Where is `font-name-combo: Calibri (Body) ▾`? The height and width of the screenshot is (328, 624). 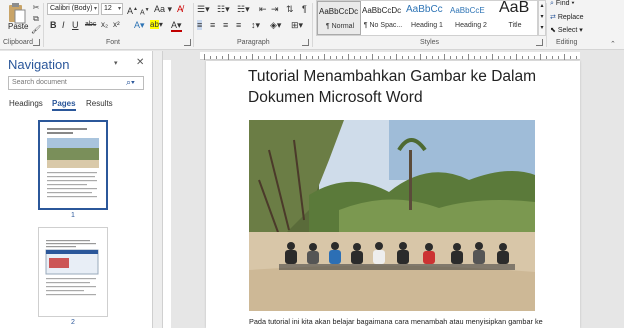
font-name-combo: Calibri (Body) ▾ is located at coordinates (73, 9).